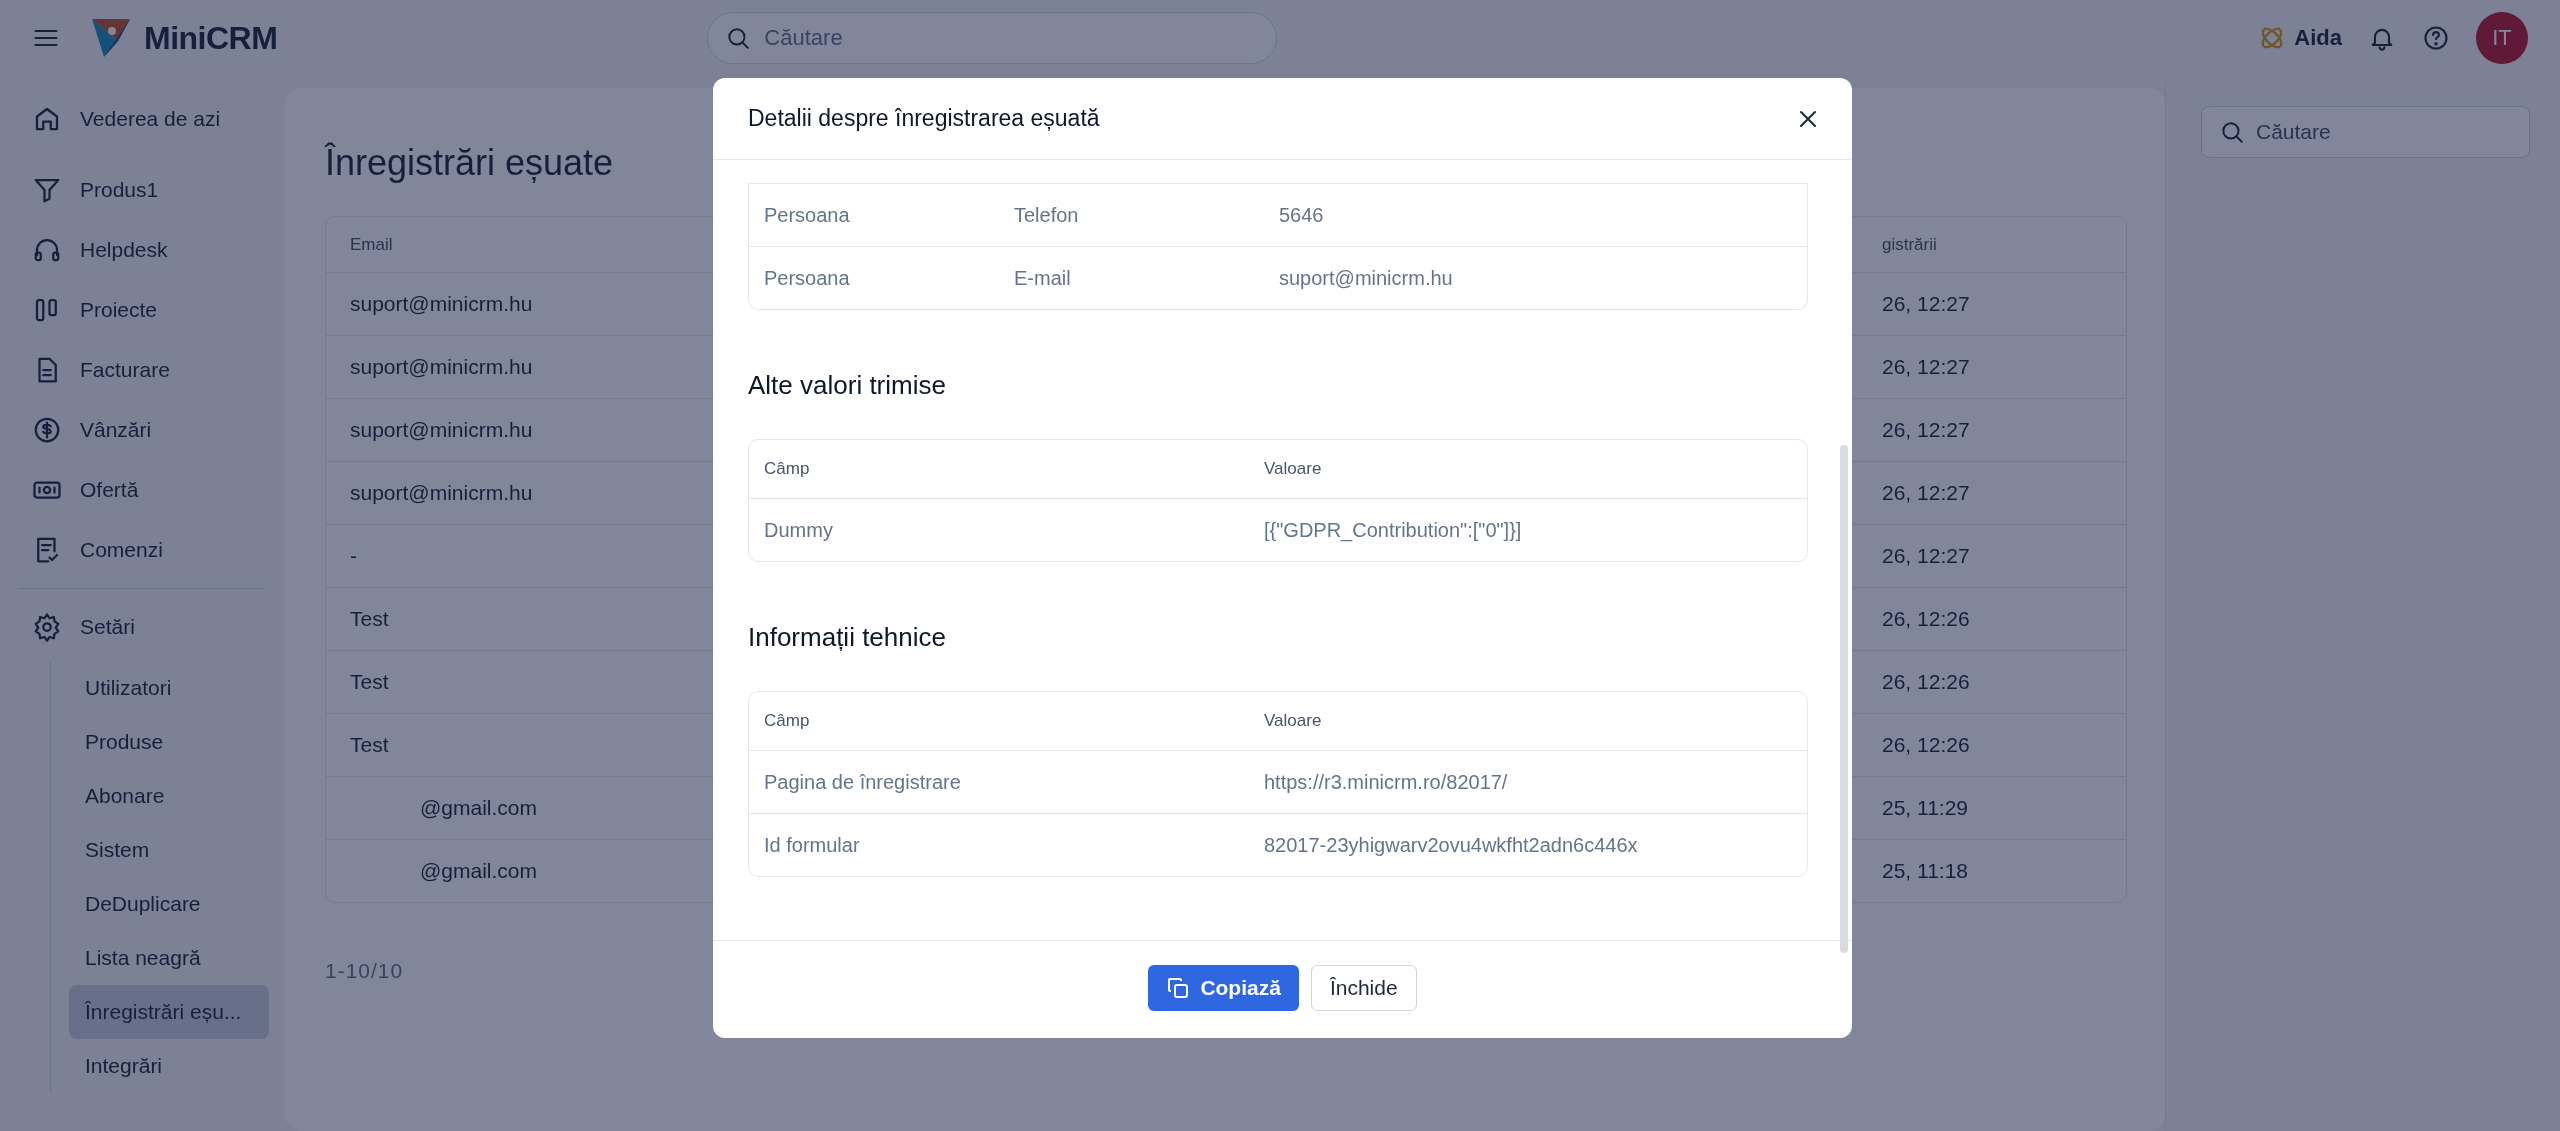 The width and height of the screenshot is (2560, 1131). What do you see at coordinates (169, 688) in the screenshot?
I see `sidebar-subitem: Utilizatori` at bounding box center [169, 688].